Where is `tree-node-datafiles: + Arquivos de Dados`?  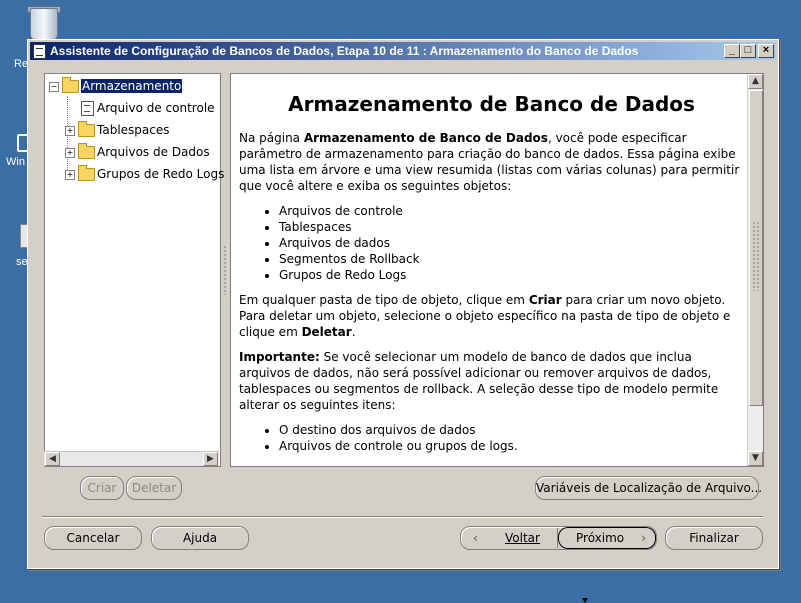 tree-node-datafiles: + Arquivos de Dados is located at coordinates (137, 152).